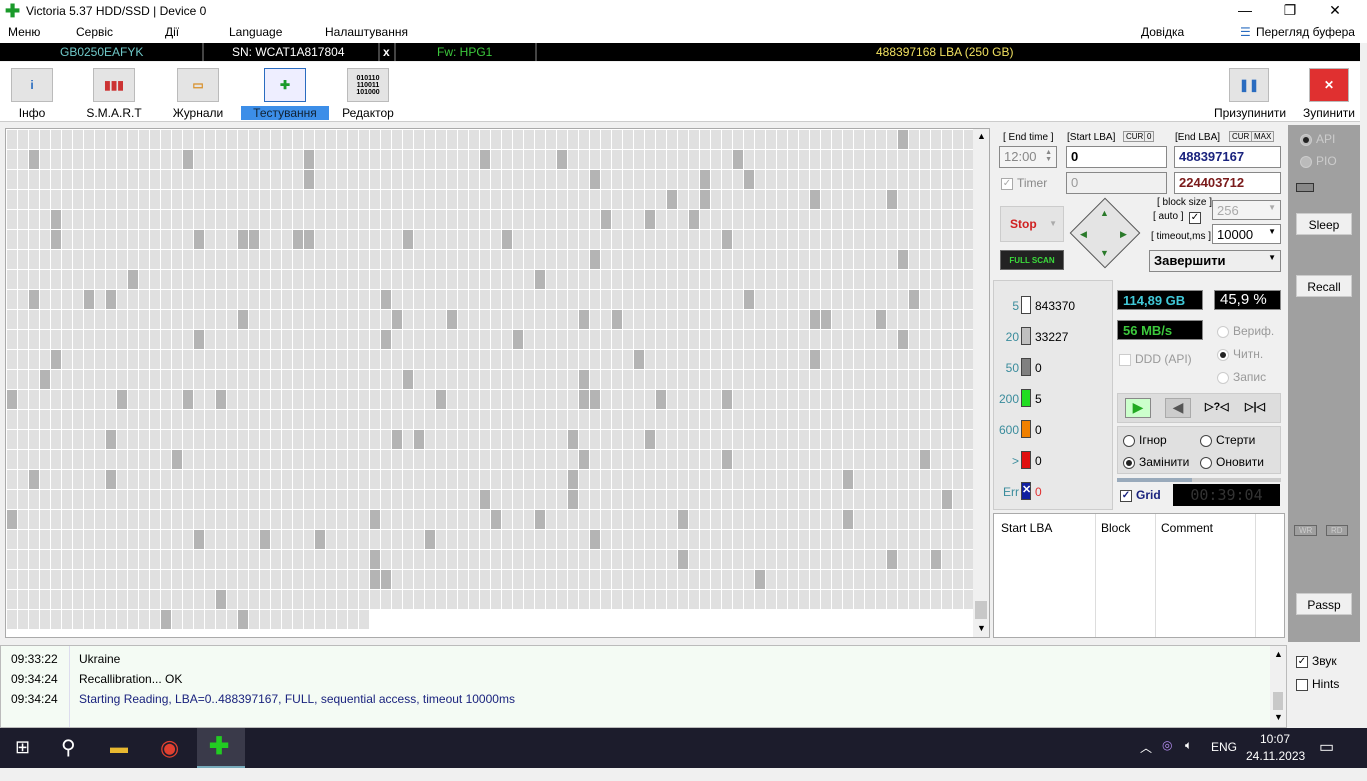 This screenshot has height=781, width=1367. What do you see at coordinates (68, 747) in the screenshot?
I see `search-icon: ⚲` at bounding box center [68, 747].